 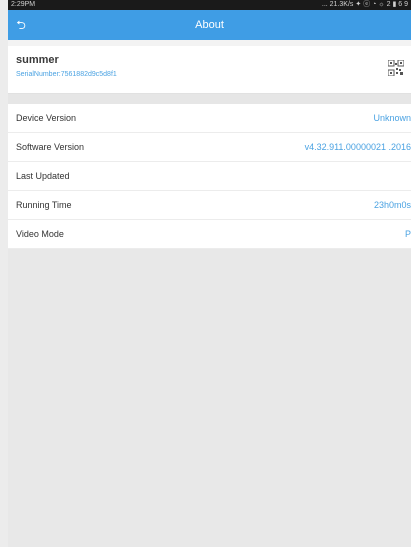 I want to click on video-mode-value: P, so click(x=407, y=234).